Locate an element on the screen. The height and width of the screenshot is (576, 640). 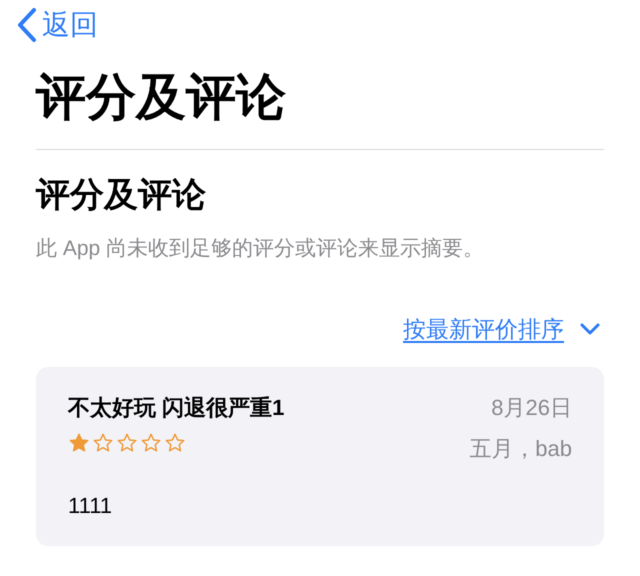
page-title: 评分及评论 is located at coordinates (161, 97).